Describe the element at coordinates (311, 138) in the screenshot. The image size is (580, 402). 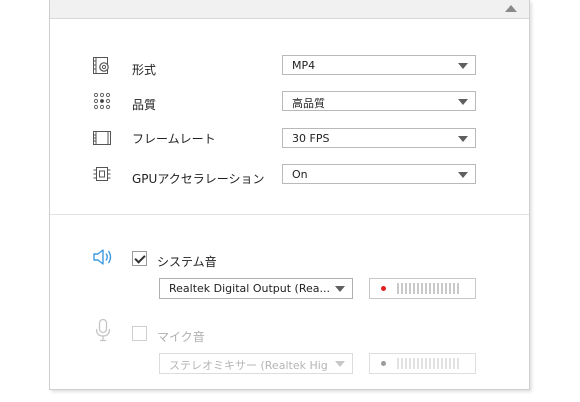
I see `framerate-value: 30 FPS` at that location.